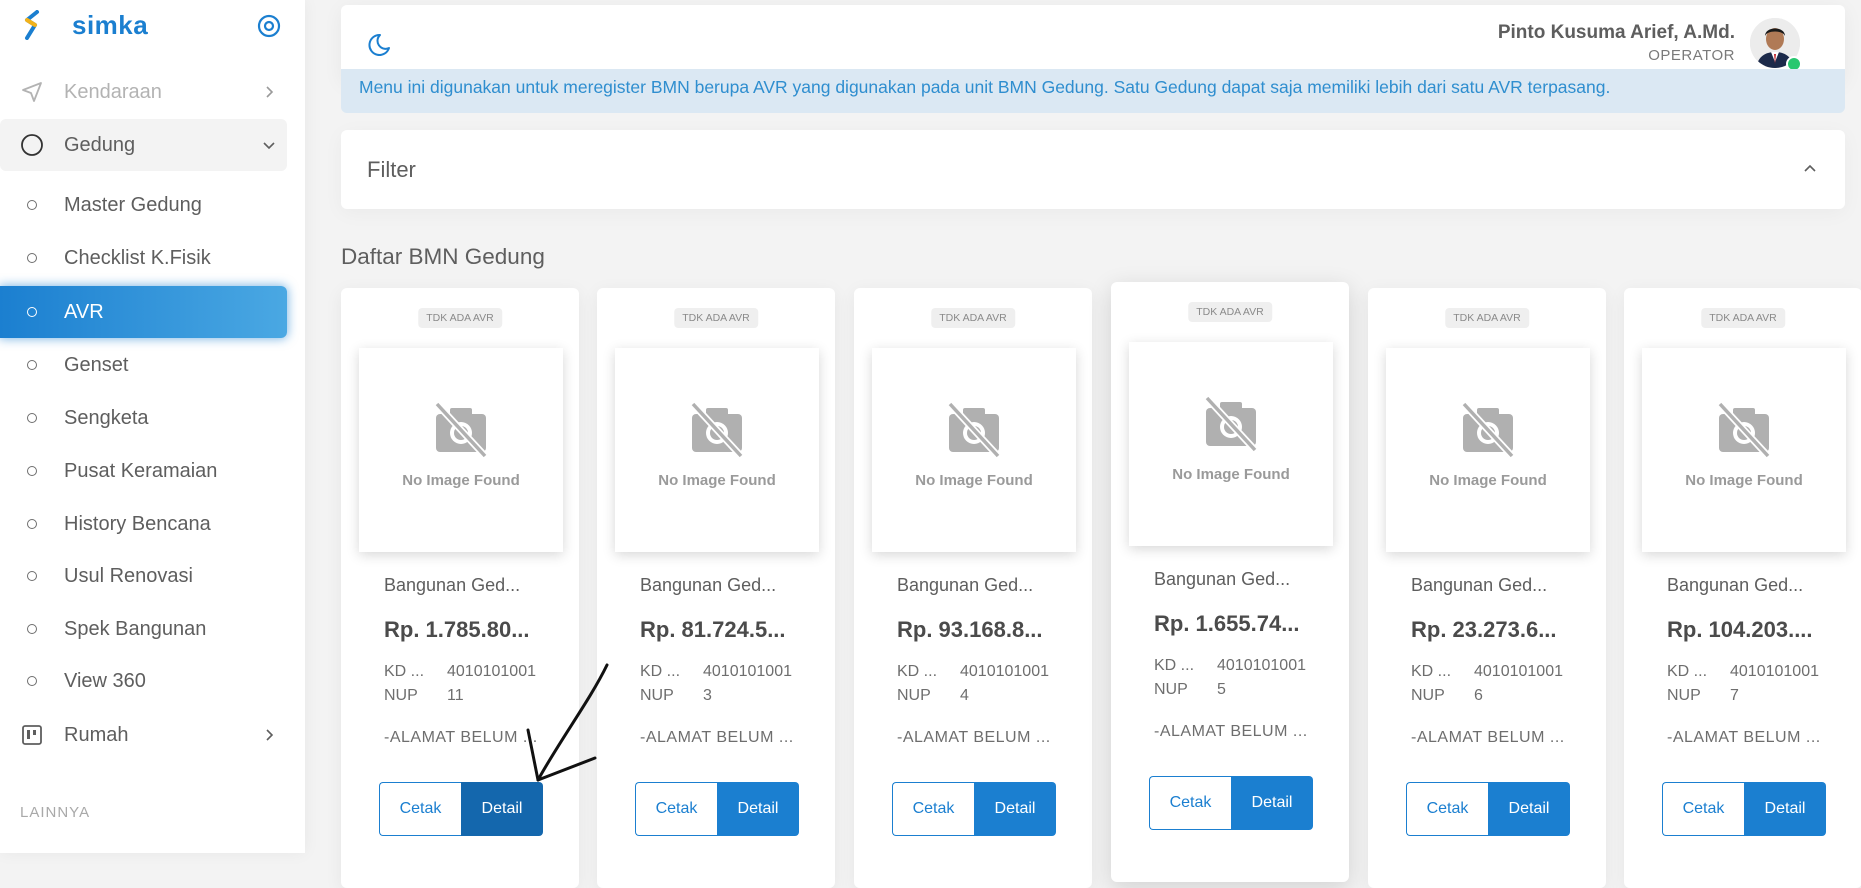 The width and height of the screenshot is (1861, 888). What do you see at coordinates (96, 734) in the screenshot?
I see `nav-label: Rumah` at bounding box center [96, 734].